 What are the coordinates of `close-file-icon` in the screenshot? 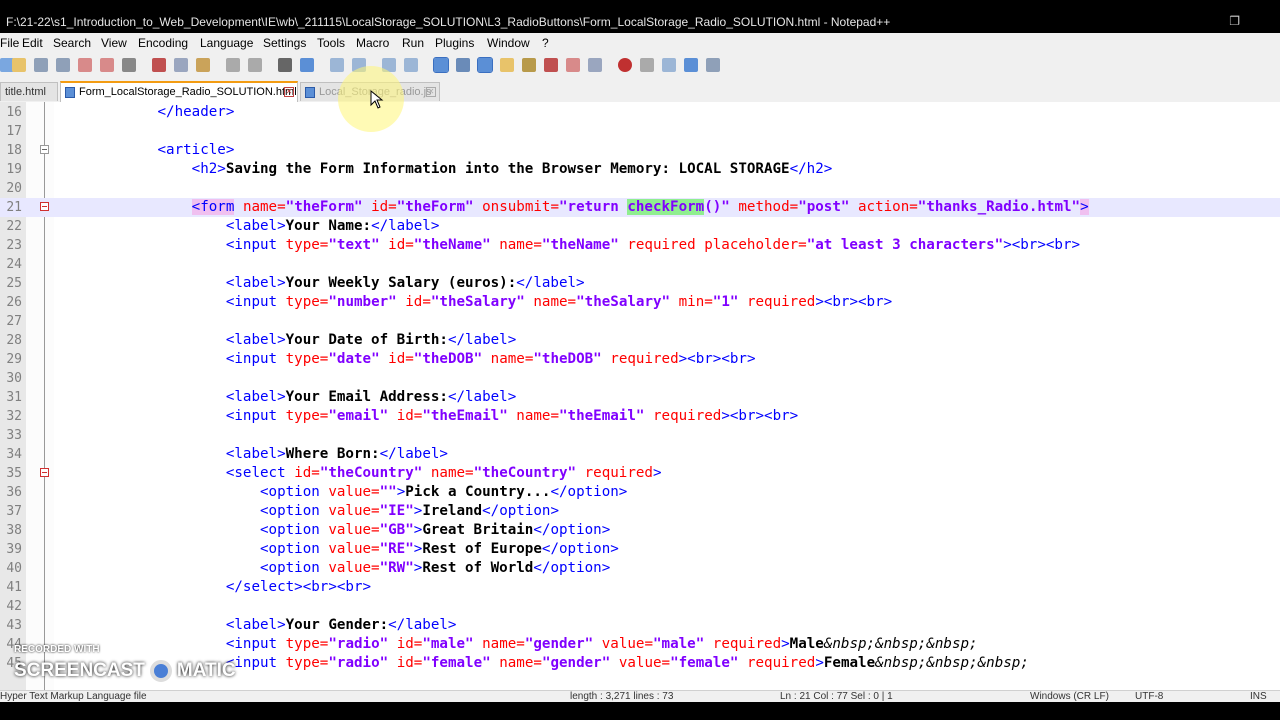 It's located at (85, 65).